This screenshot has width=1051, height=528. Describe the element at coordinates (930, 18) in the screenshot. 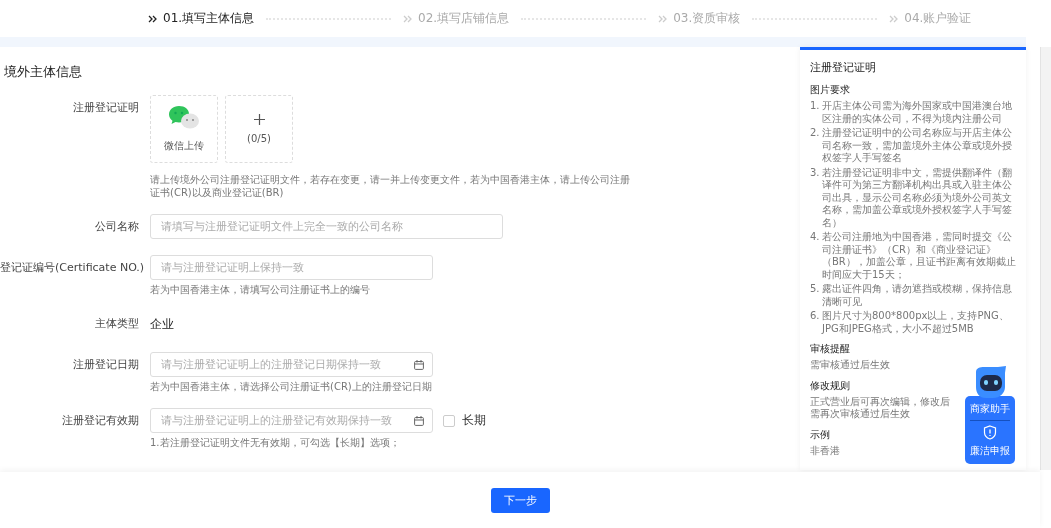

I see `step-tab: 04.账户验证` at that location.